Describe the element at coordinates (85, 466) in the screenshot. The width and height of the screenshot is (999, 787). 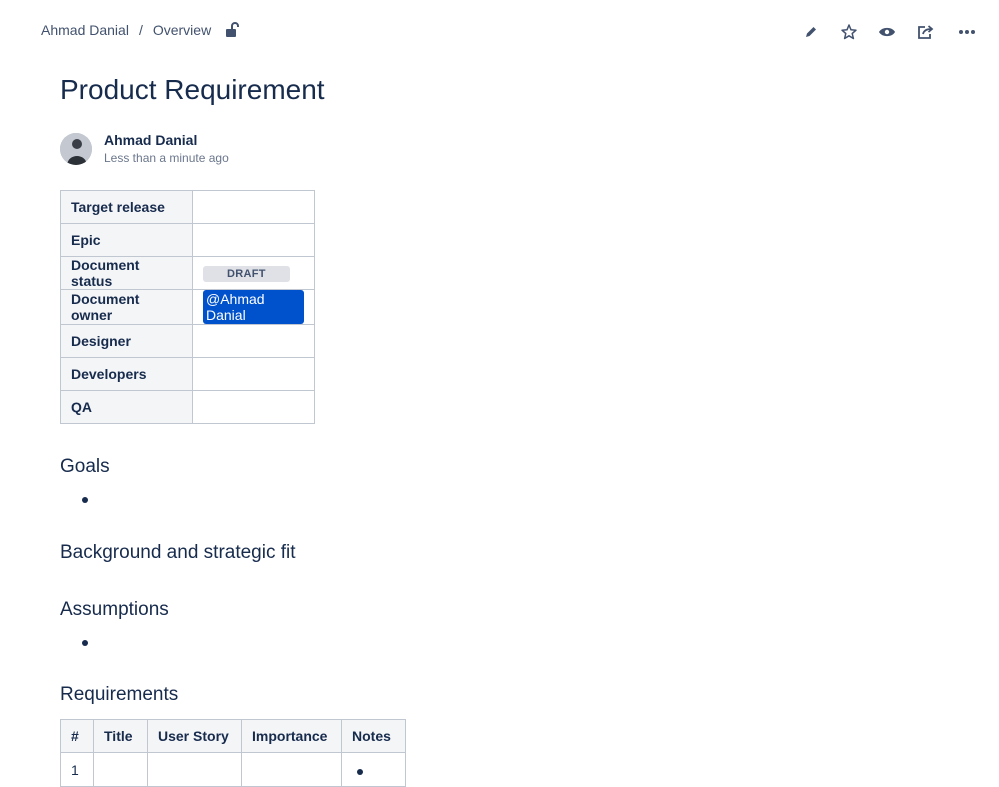
I see `section-heading-goals: Goals` at that location.